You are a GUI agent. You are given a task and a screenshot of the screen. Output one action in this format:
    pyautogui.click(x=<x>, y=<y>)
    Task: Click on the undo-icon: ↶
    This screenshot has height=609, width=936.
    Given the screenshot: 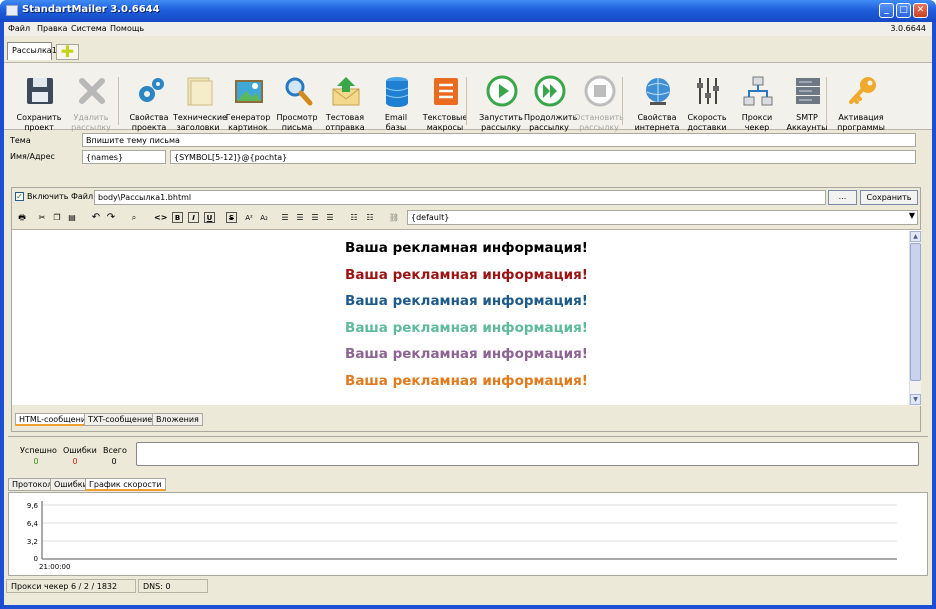 What is the action you would take?
    pyautogui.click(x=96, y=218)
    